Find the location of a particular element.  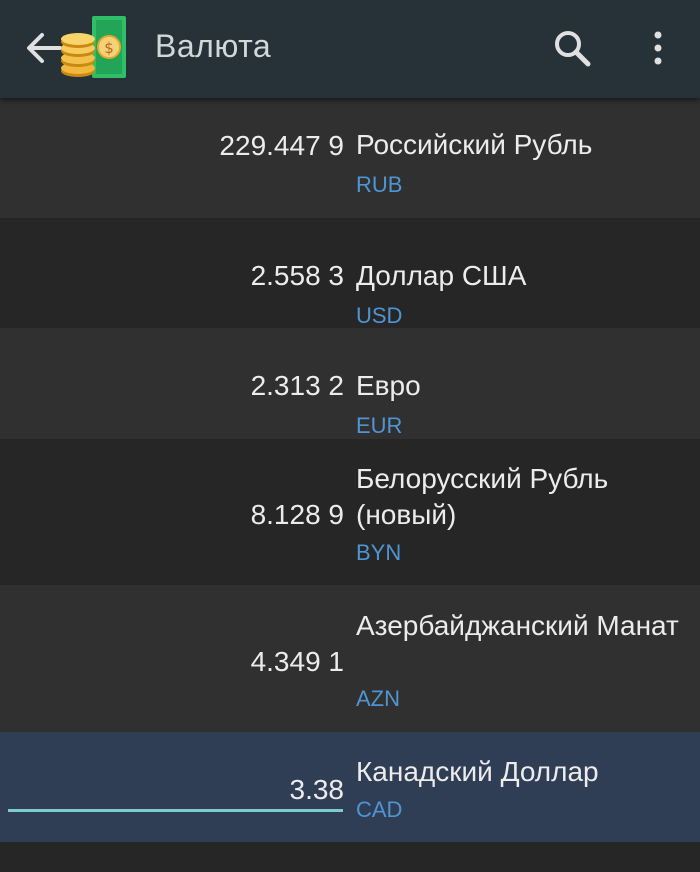

currency-name: Евро is located at coordinates (388, 385).